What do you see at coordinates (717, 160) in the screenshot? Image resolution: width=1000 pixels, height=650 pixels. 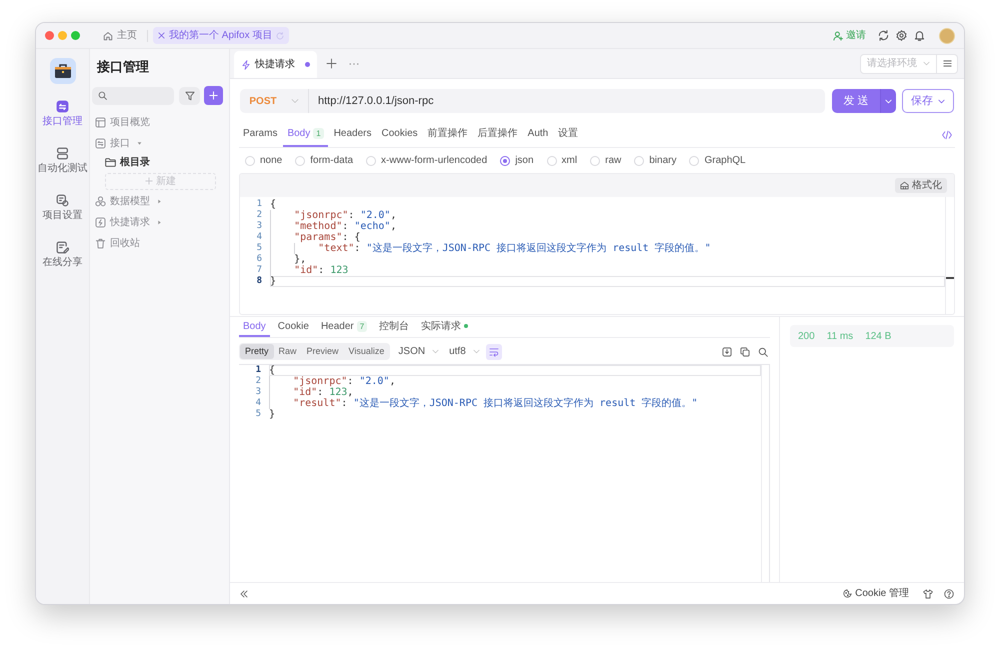 I see `radio-option: GraphQL` at bounding box center [717, 160].